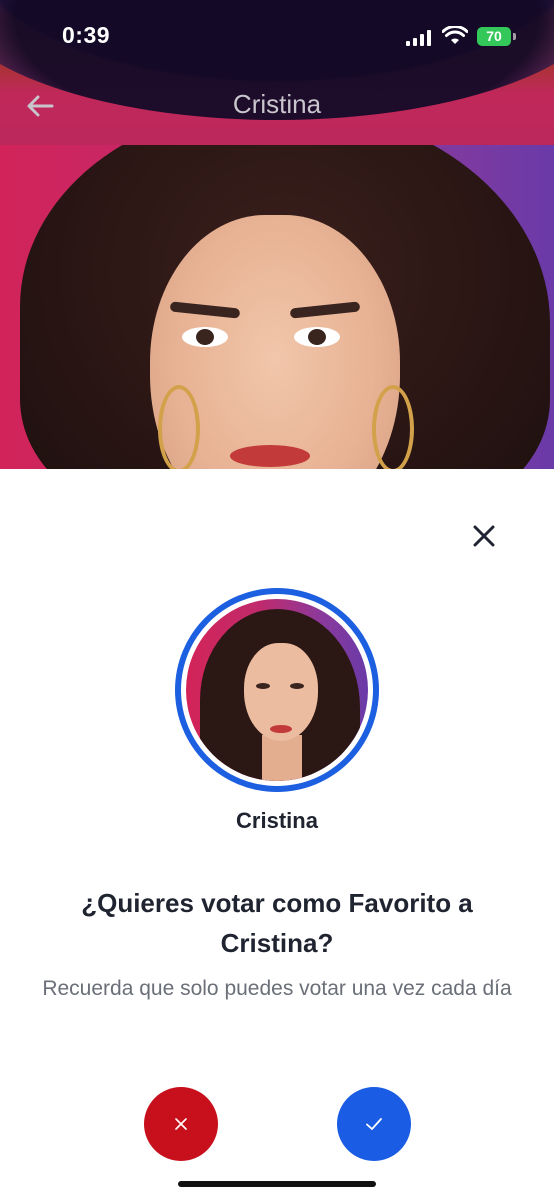  Describe the element at coordinates (420, 38) in the screenshot. I see `cellular-signal-icon` at that location.